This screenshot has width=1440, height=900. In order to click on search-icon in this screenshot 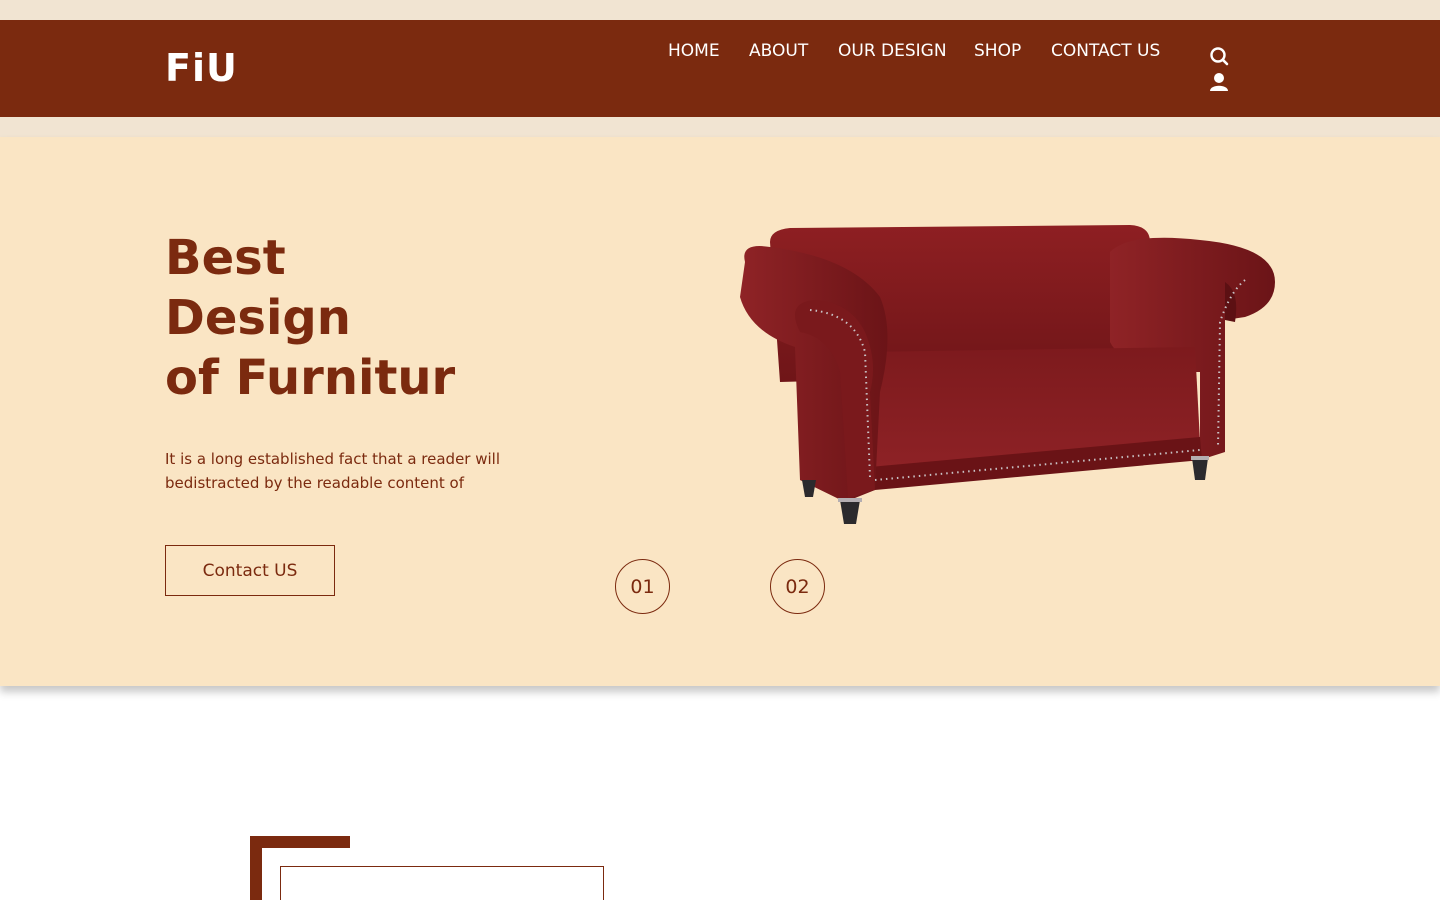, I will do `click(1219, 56)`.